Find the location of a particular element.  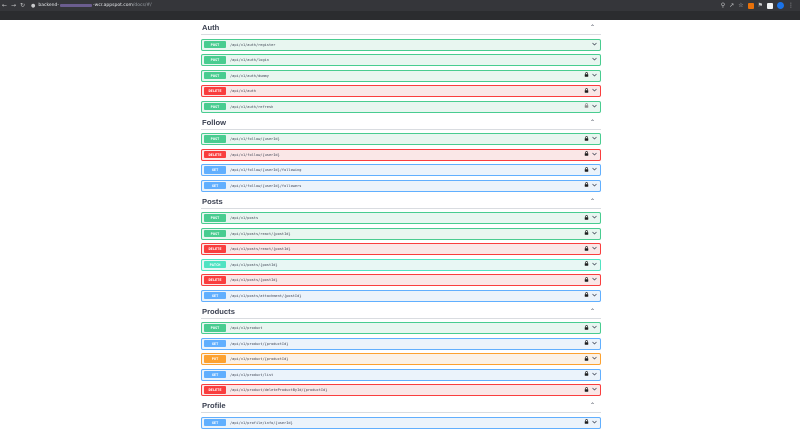

method-badge: PATCH is located at coordinates (215, 264).